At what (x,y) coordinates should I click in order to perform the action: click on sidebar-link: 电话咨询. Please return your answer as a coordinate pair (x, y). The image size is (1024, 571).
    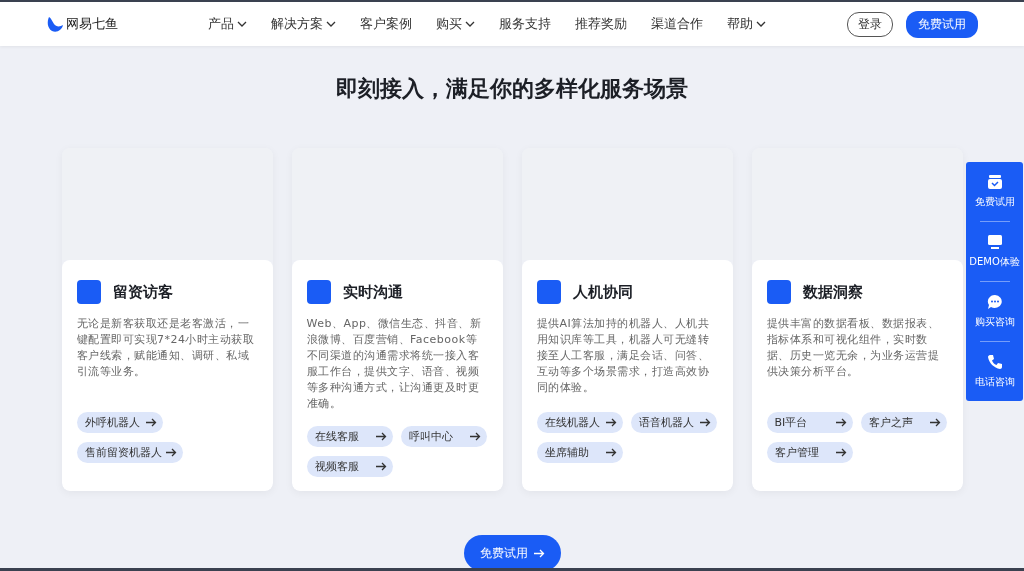
    Looking at the image, I should click on (994, 371).